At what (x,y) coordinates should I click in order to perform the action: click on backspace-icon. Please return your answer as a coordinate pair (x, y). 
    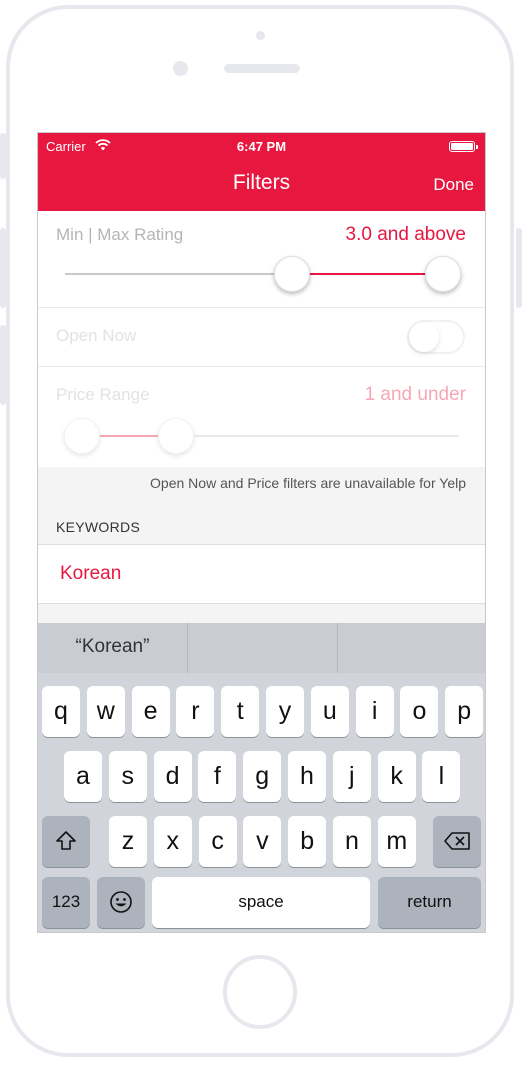
    Looking at the image, I should click on (457, 841).